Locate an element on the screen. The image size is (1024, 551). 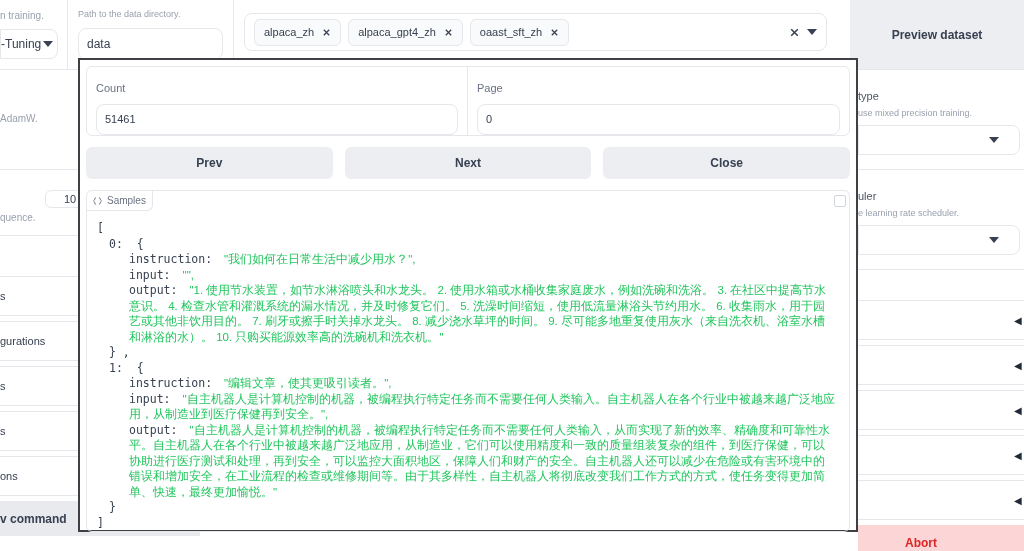
abort-button: Abort is located at coordinates (941, 538).